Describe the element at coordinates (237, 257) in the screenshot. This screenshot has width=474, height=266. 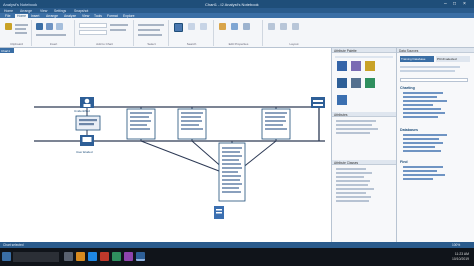
I see `taskbar: 11:23 AM 10/10/2019` at that location.